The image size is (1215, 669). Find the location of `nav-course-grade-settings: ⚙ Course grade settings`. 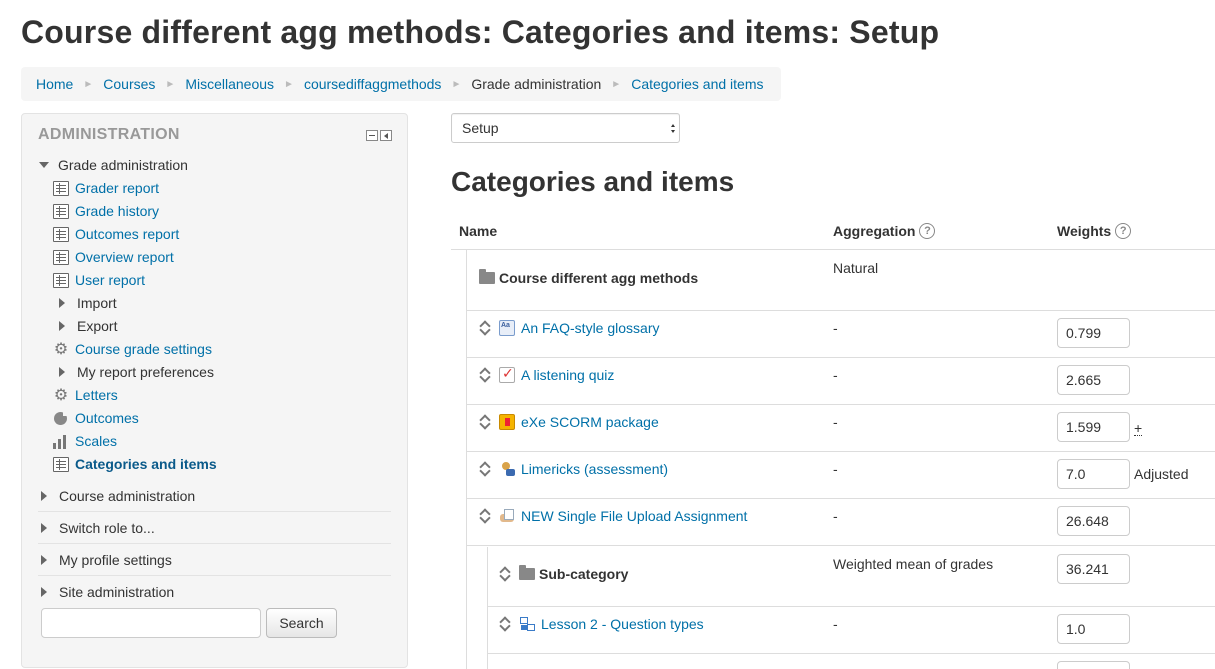

nav-course-grade-settings: ⚙ Course grade settings is located at coordinates (132, 349).